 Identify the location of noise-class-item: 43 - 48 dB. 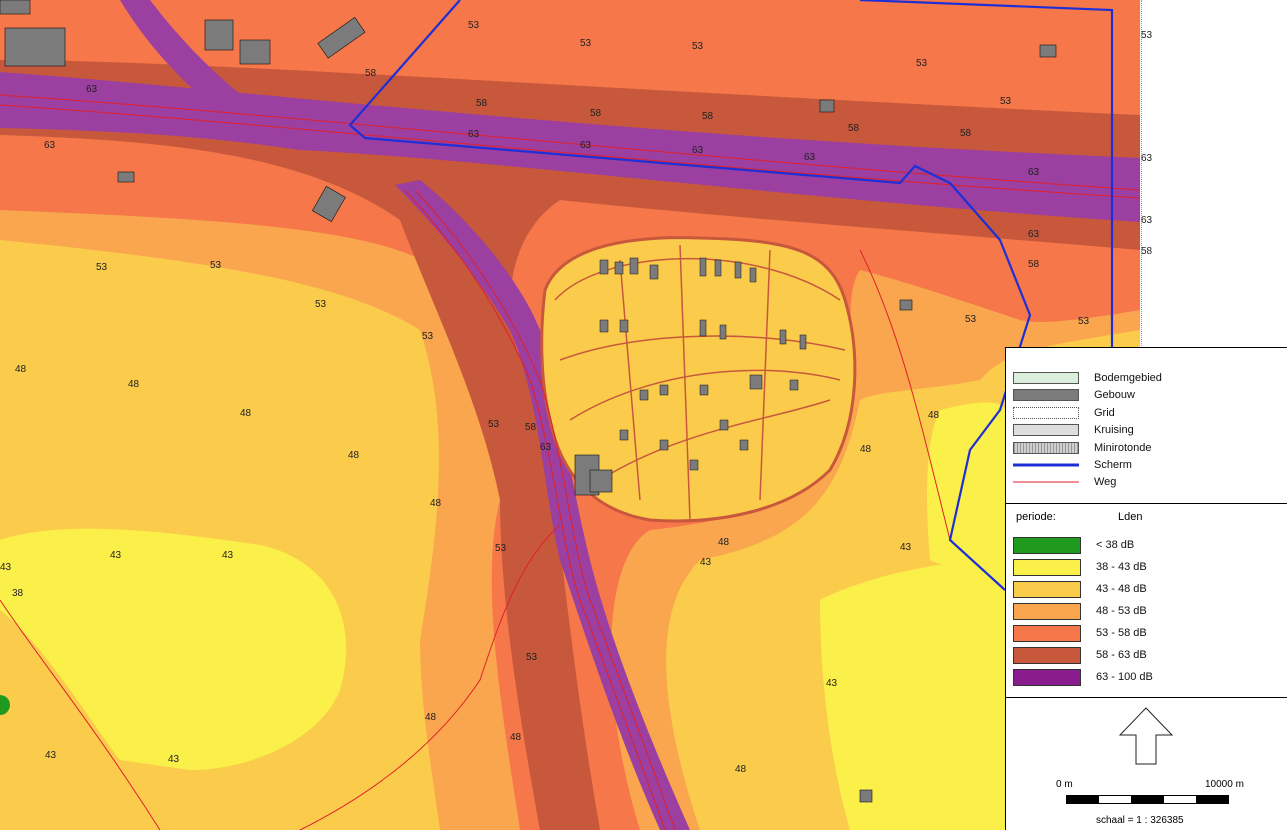
(1080, 589).